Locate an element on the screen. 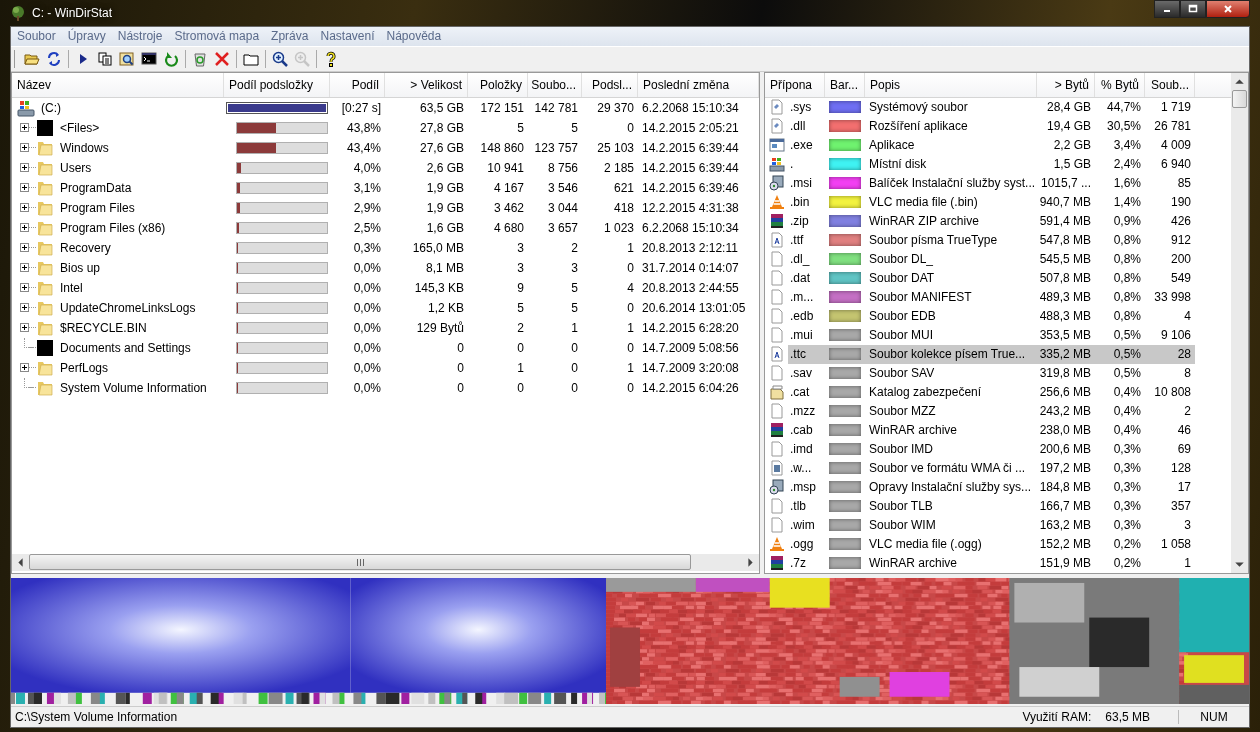  extension-name: .7z is located at coordinates (806, 563).